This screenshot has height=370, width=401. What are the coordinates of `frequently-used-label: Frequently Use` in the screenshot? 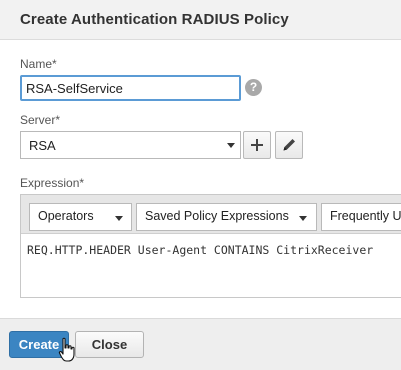 It's located at (365, 216).